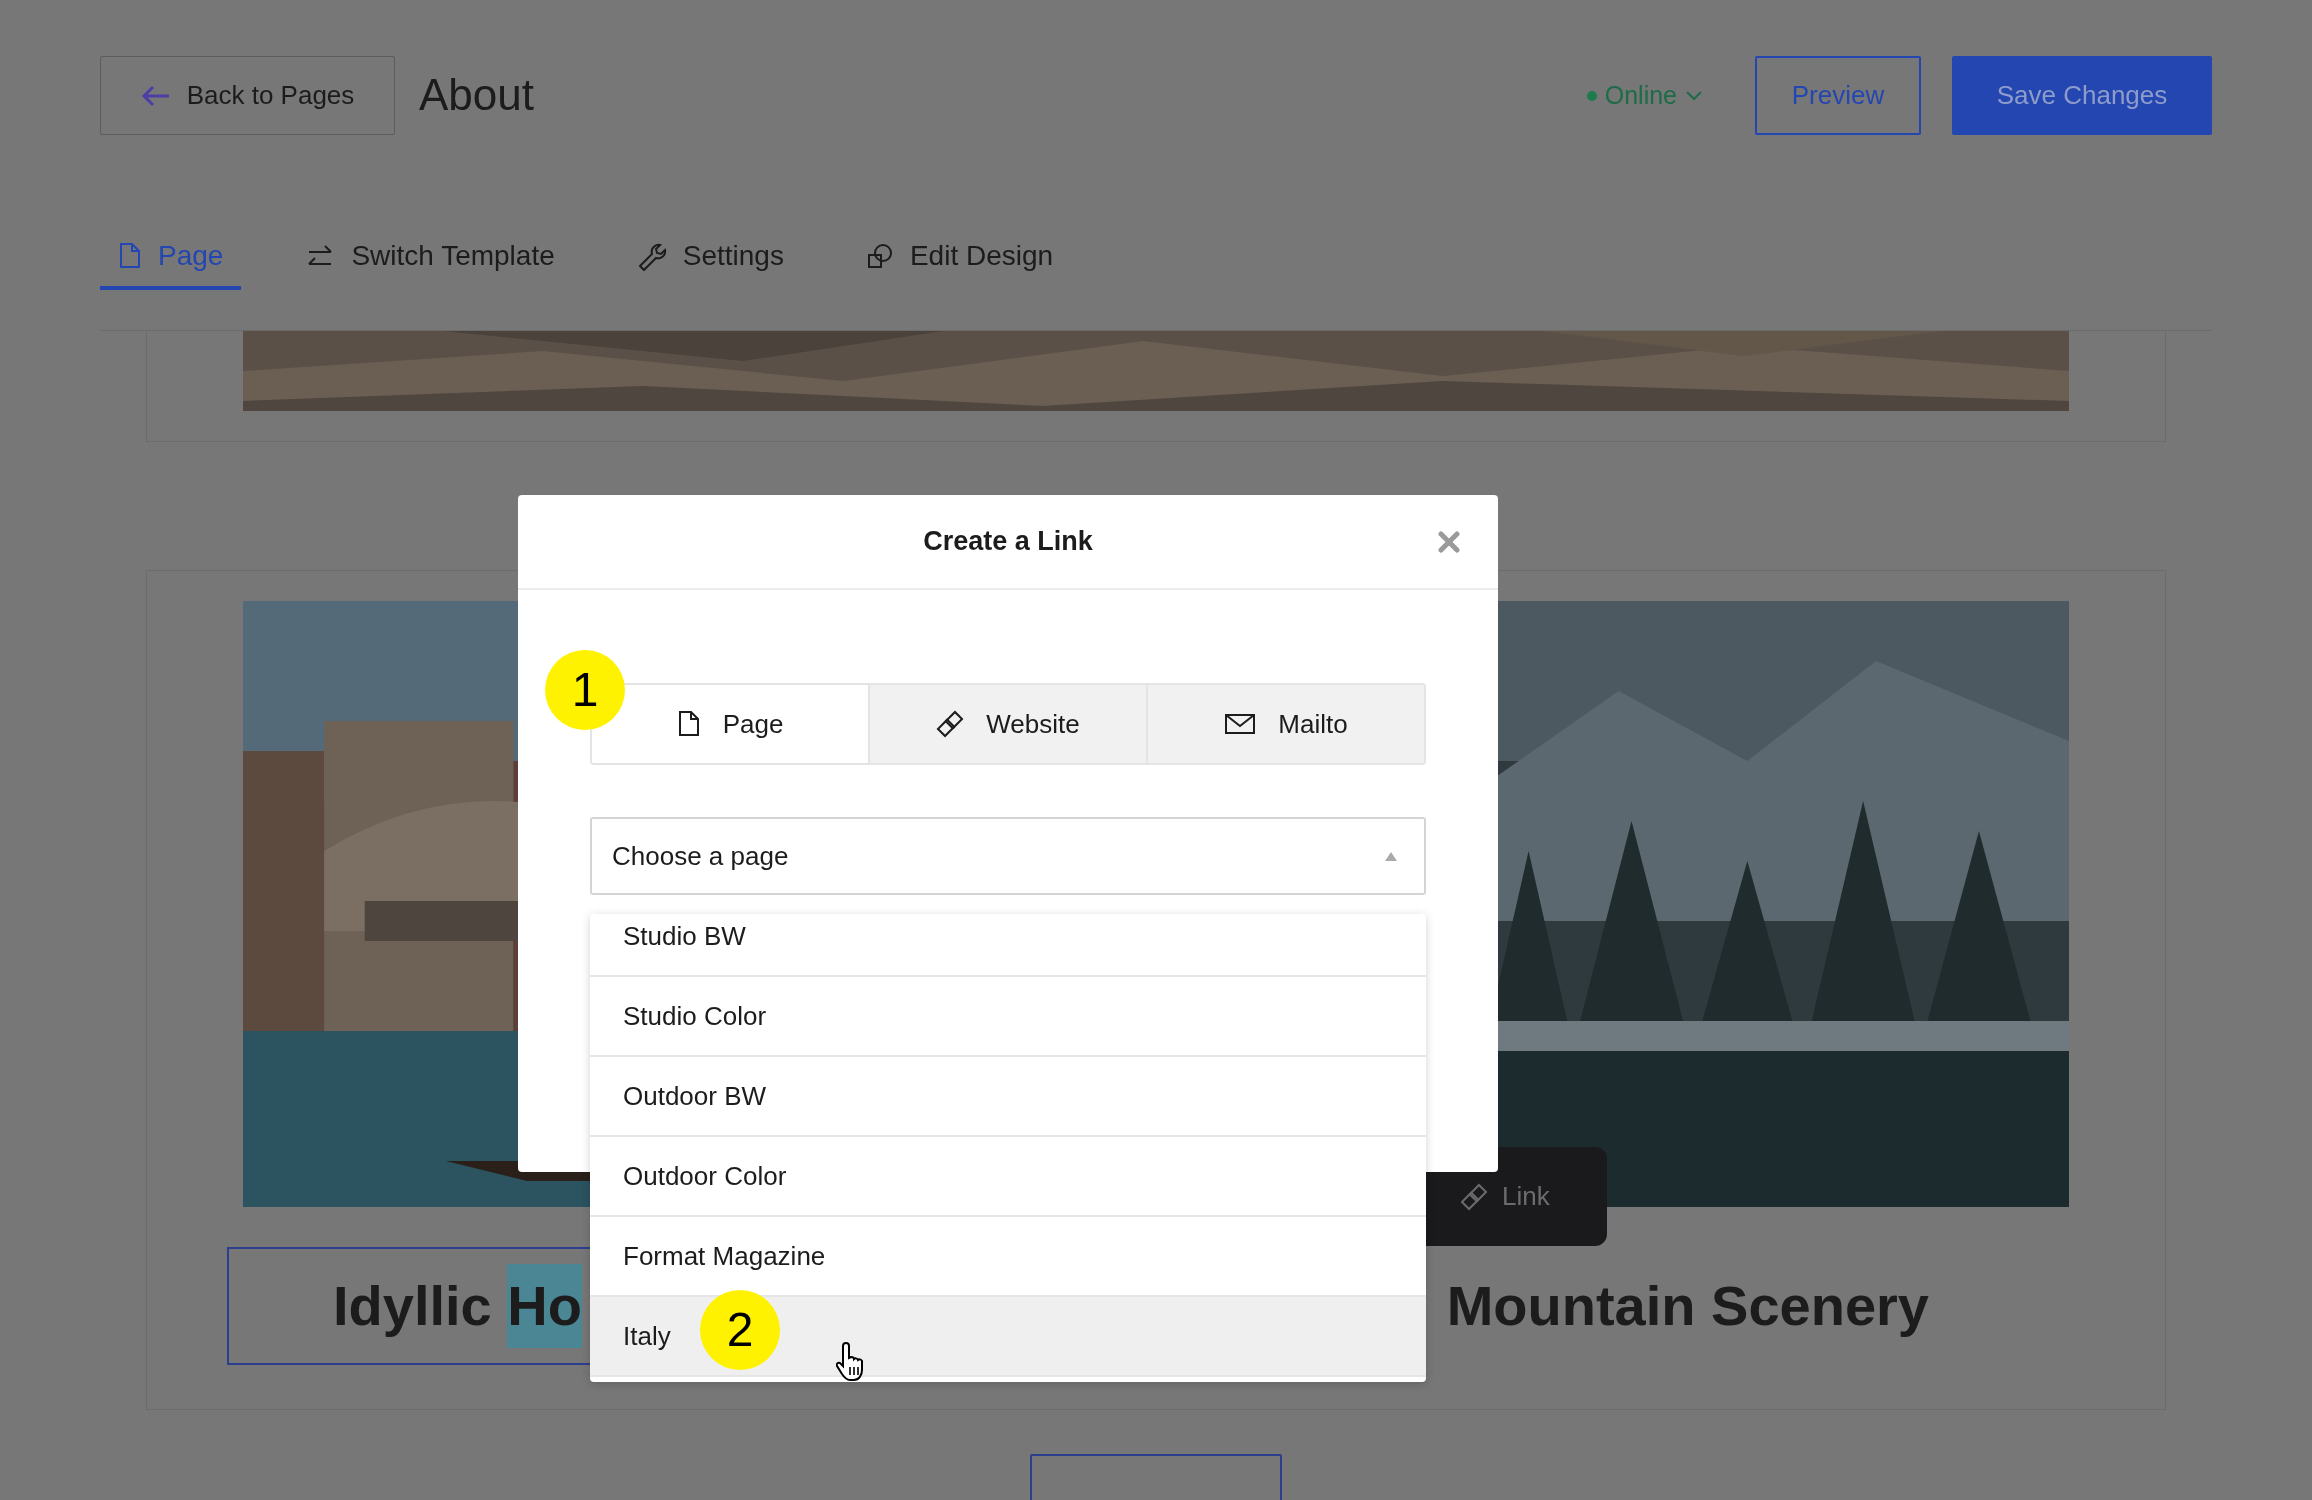 Image resolution: width=2312 pixels, height=1500 pixels. Describe the element at coordinates (1008, 856) in the screenshot. I see `page-select: Choose a page` at that location.